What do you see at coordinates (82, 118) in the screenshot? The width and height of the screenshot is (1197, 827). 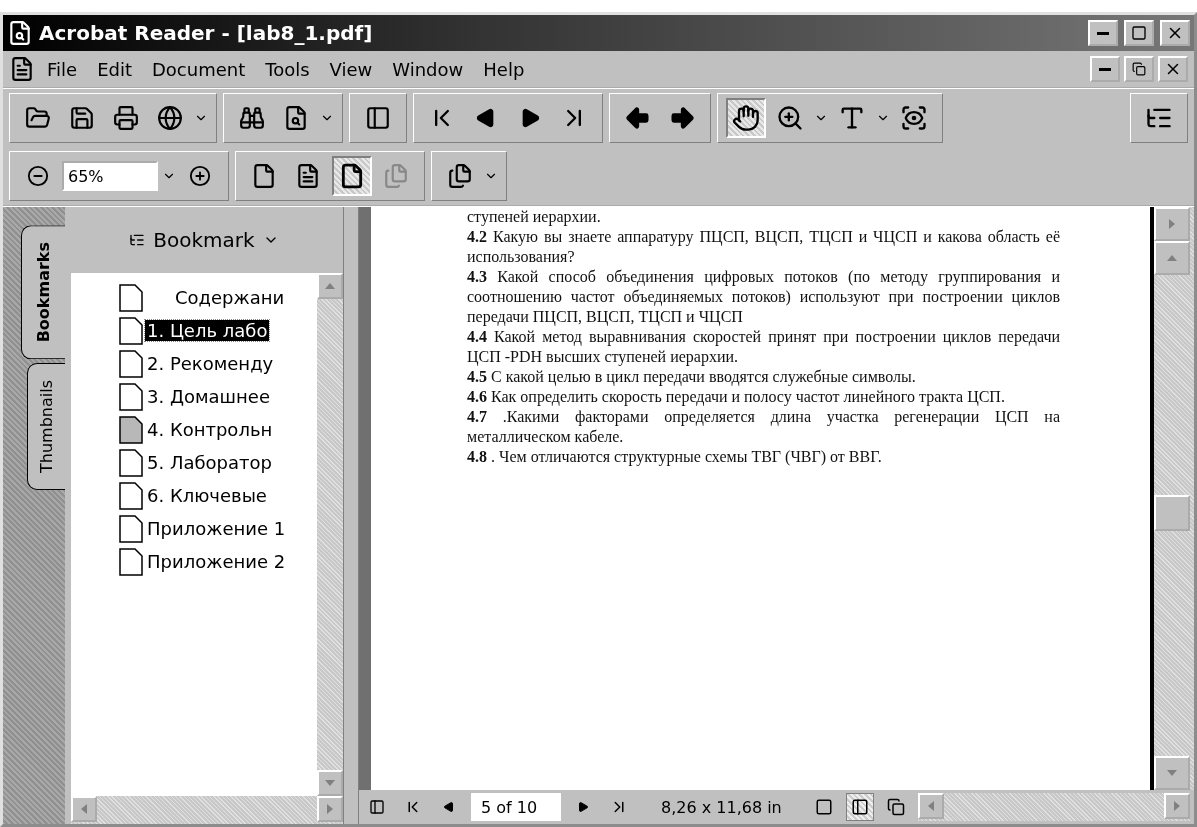 I see `save-icon` at bounding box center [82, 118].